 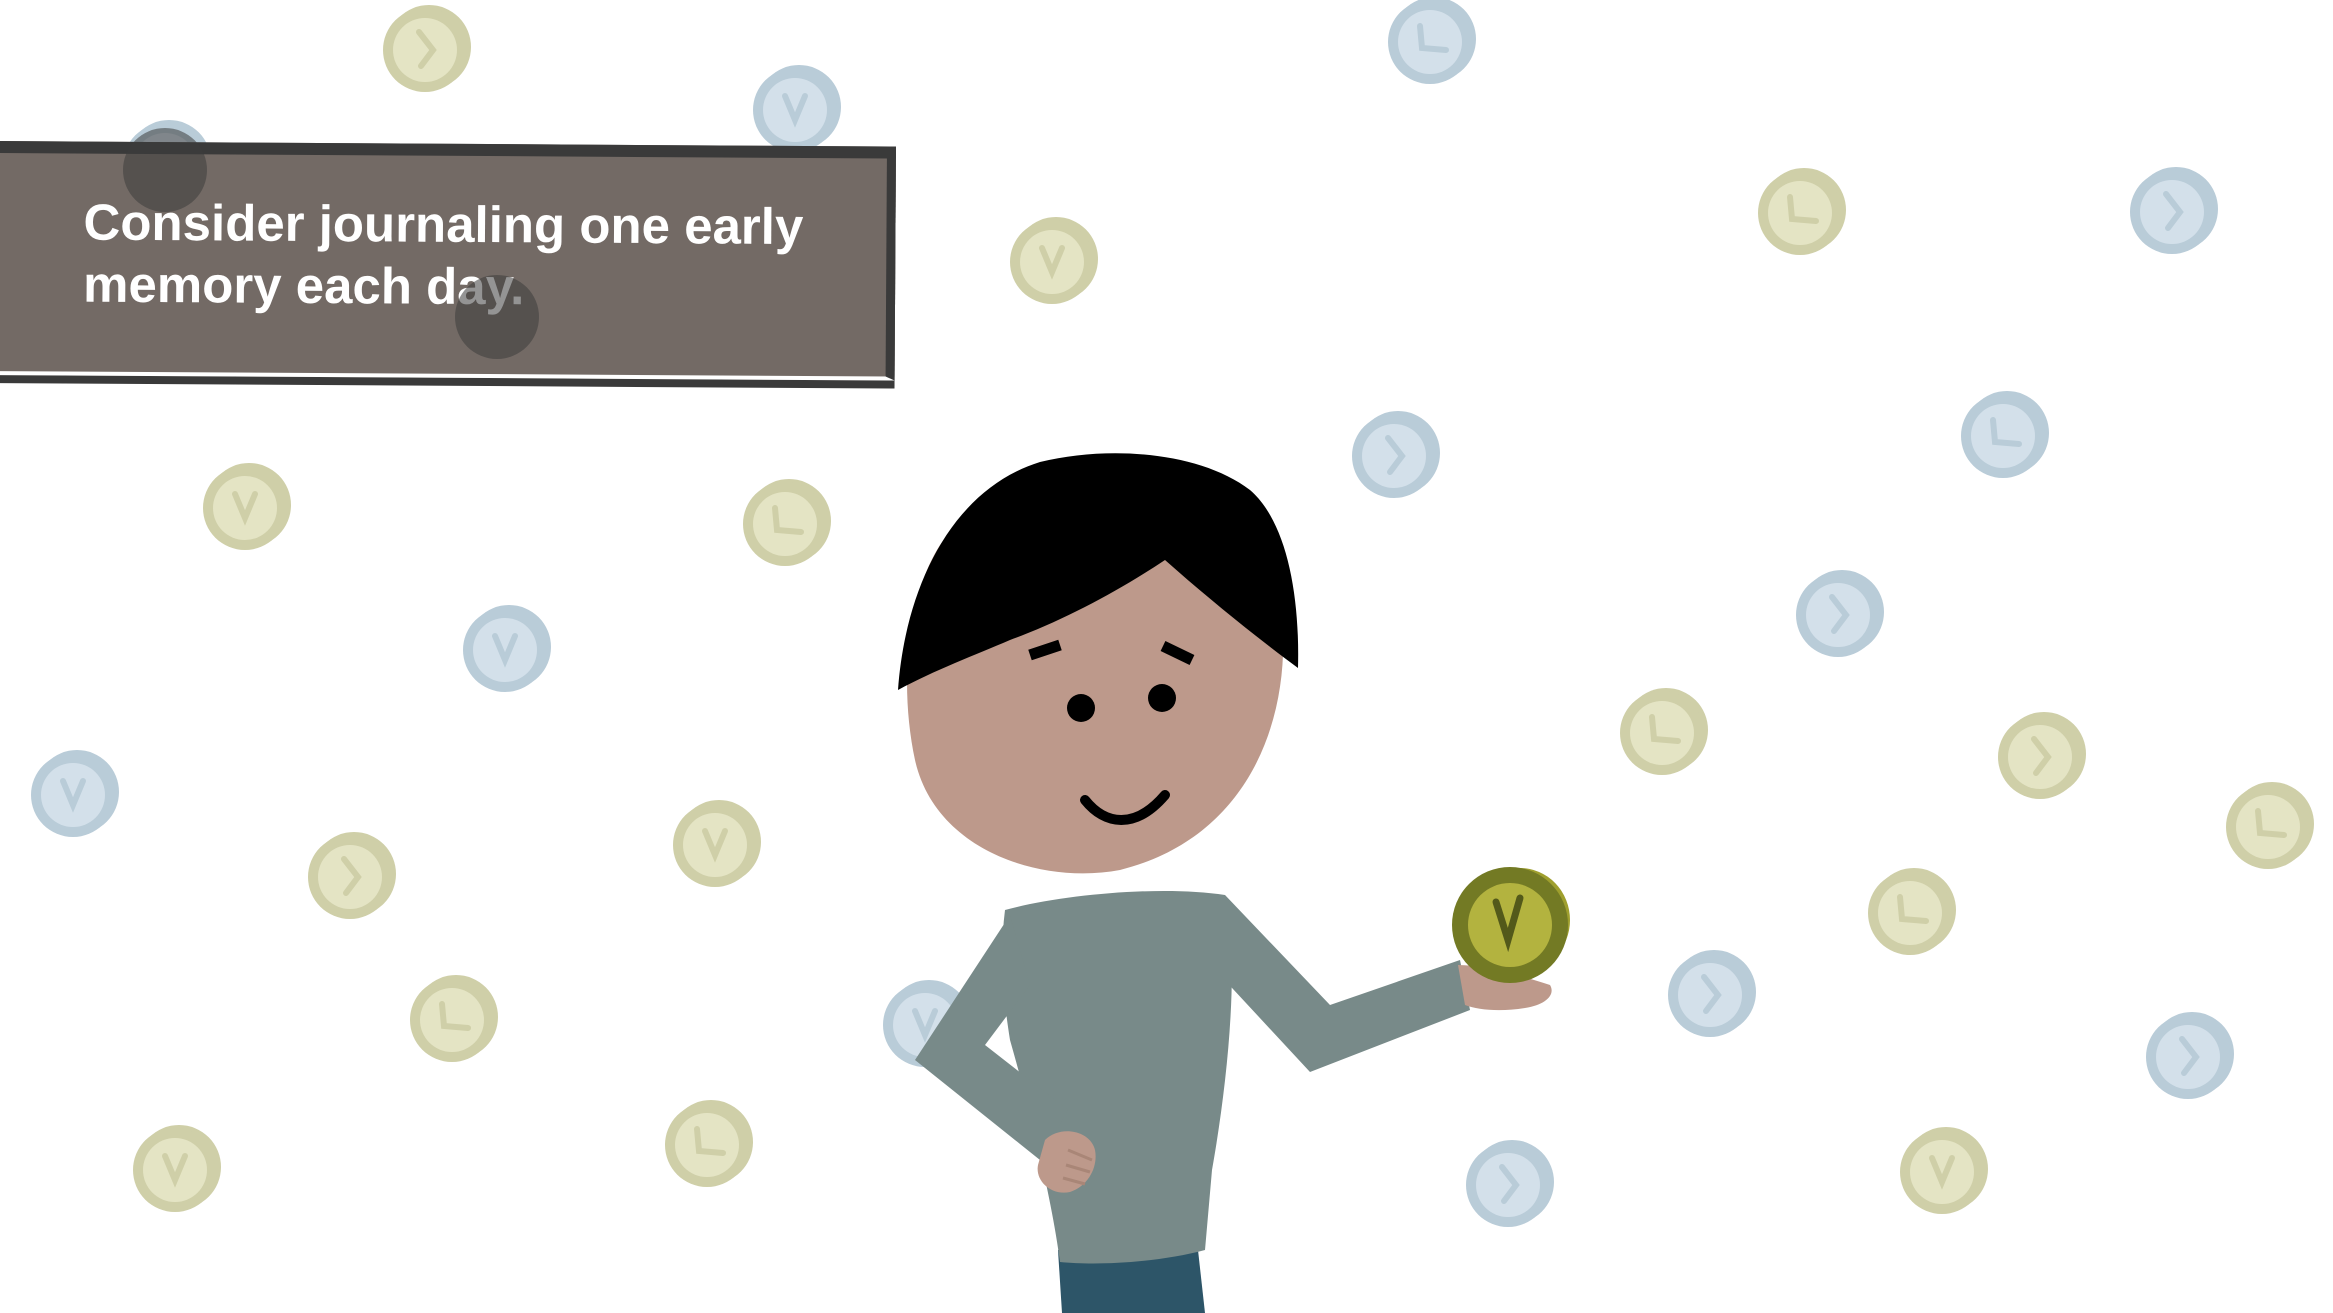 What do you see at coordinates (1117, 1077) in the screenshot?
I see `shirt-torso` at bounding box center [1117, 1077].